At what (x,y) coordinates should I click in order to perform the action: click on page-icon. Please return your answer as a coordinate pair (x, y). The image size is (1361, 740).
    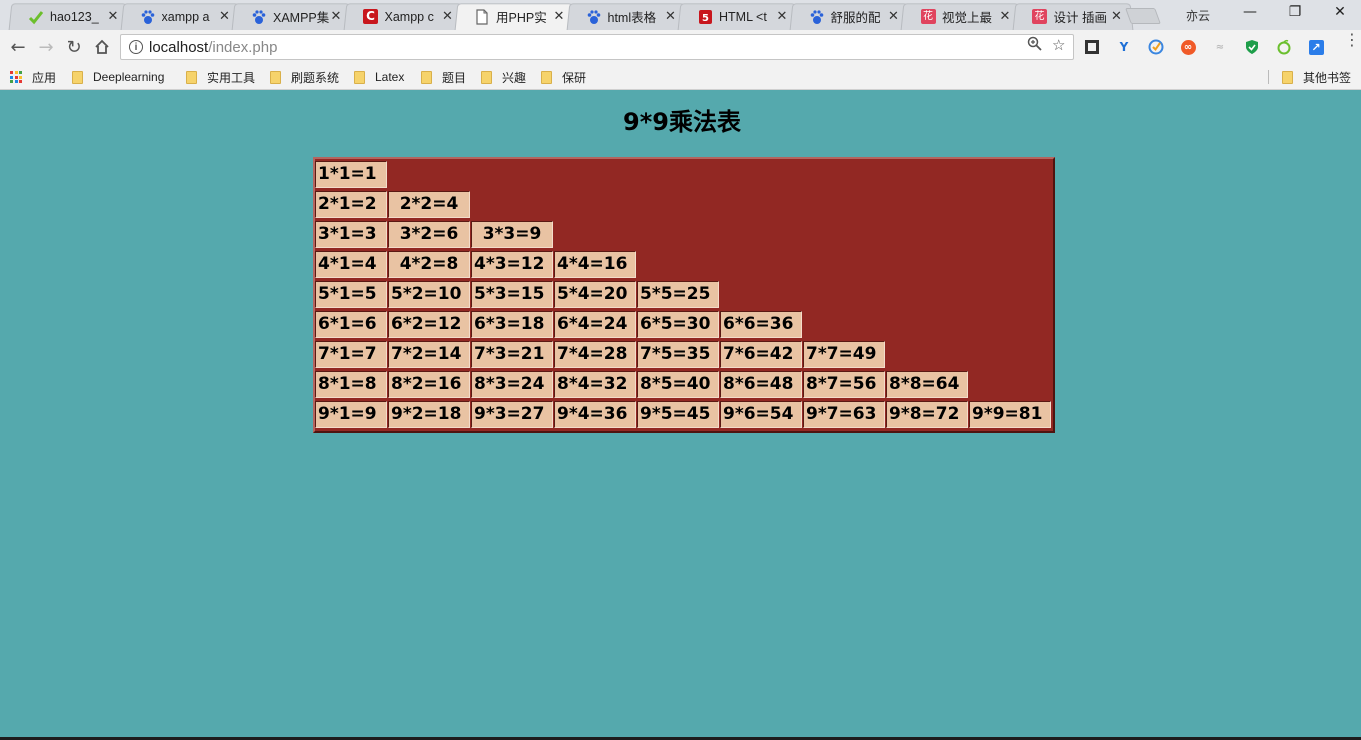
    Looking at the image, I should click on (482, 16).